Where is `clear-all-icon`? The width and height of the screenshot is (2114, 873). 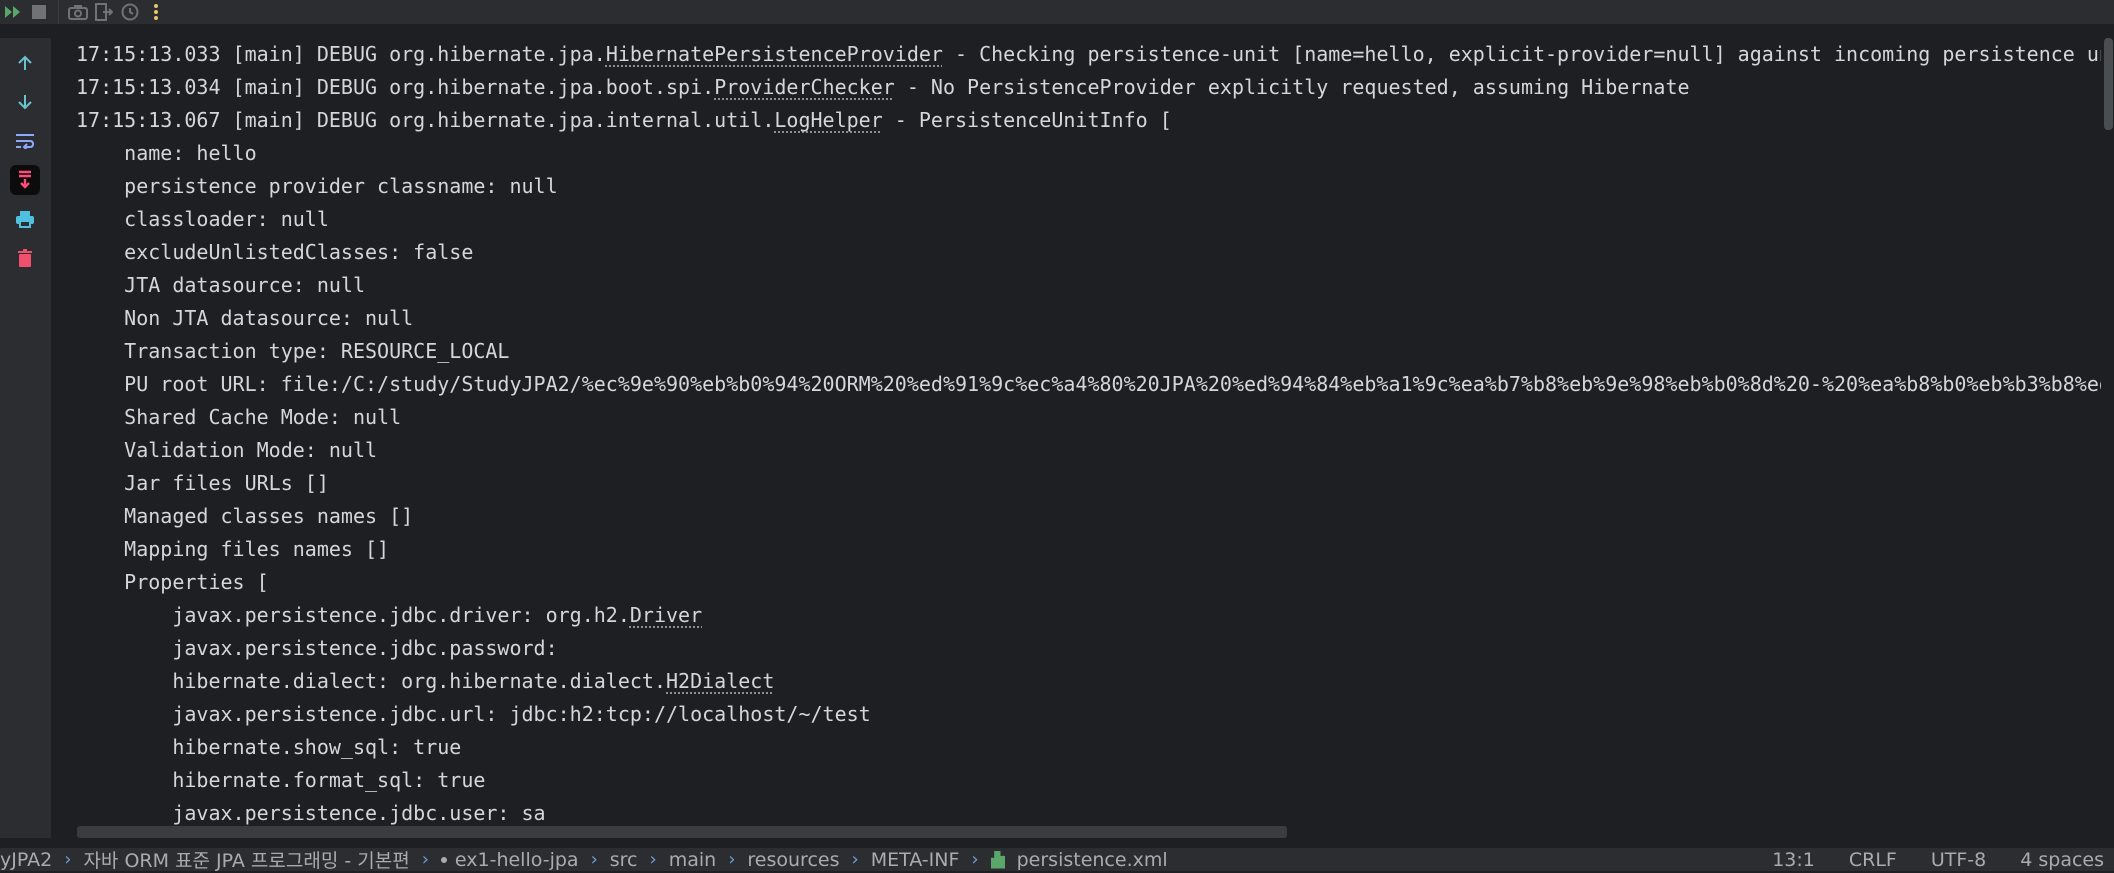 clear-all-icon is located at coordinates (25, 258).